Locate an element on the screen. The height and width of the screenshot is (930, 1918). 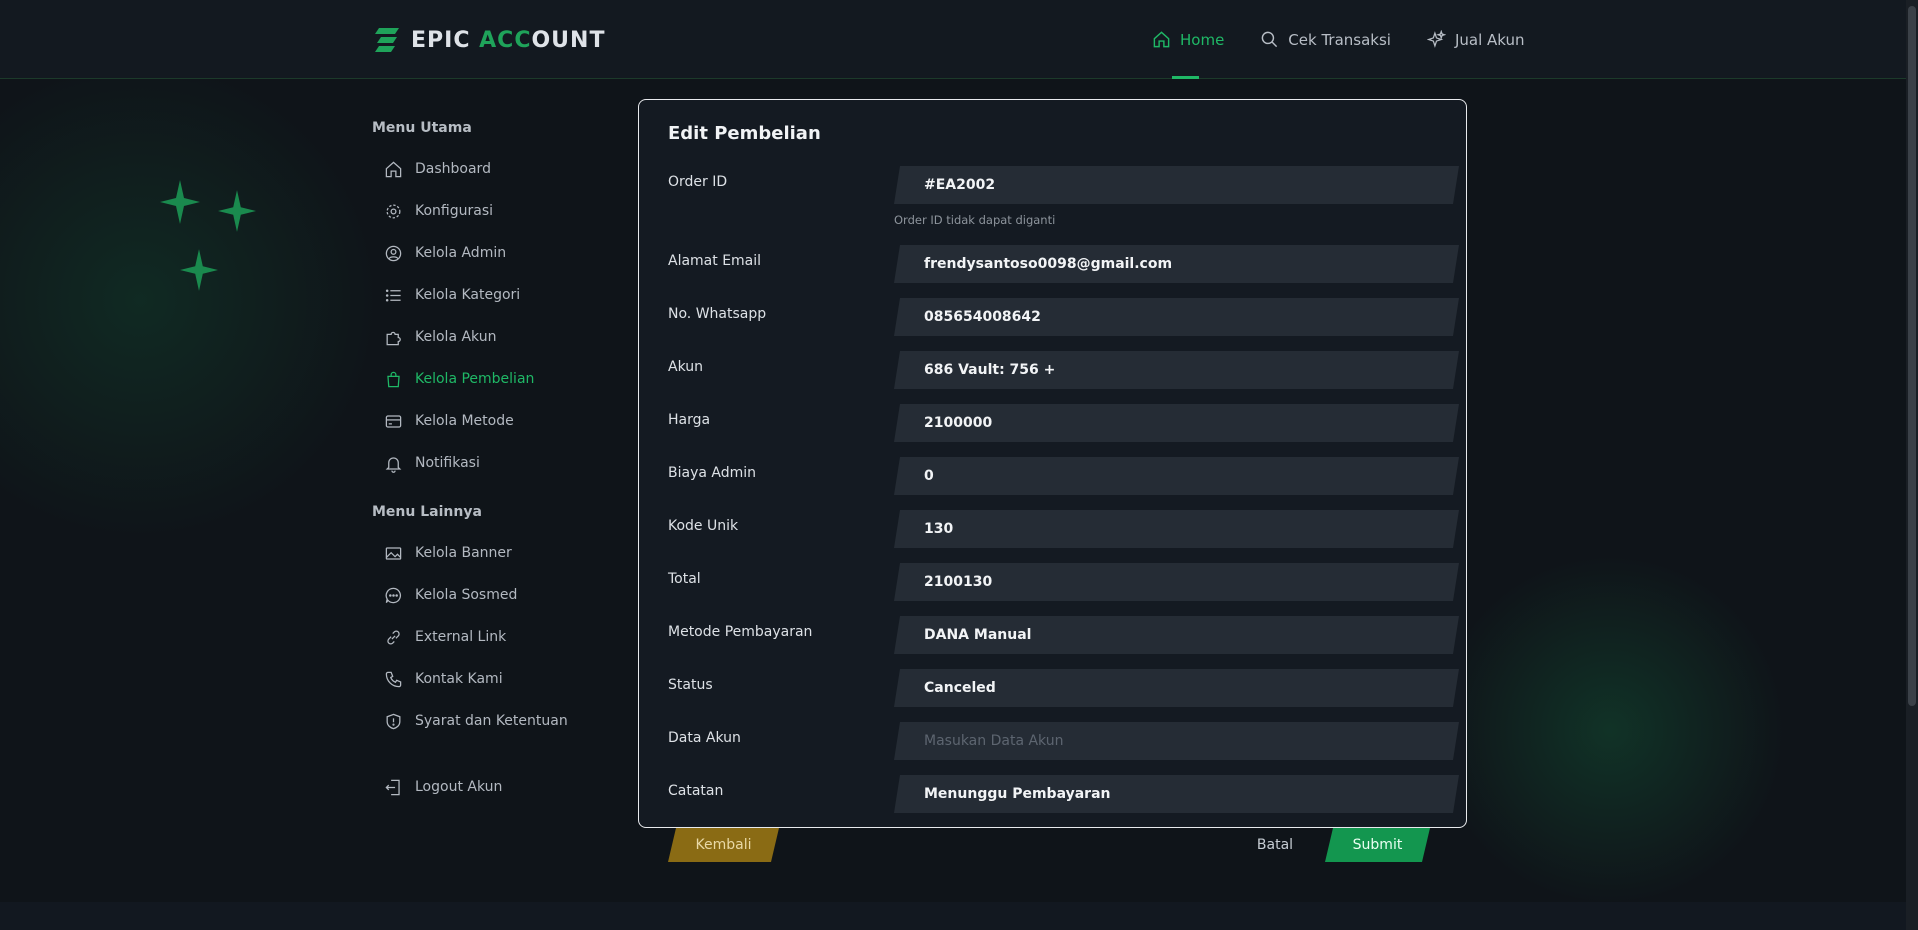
nav-jual-akun: Jual Akun is located at coordinates (1475, 39).